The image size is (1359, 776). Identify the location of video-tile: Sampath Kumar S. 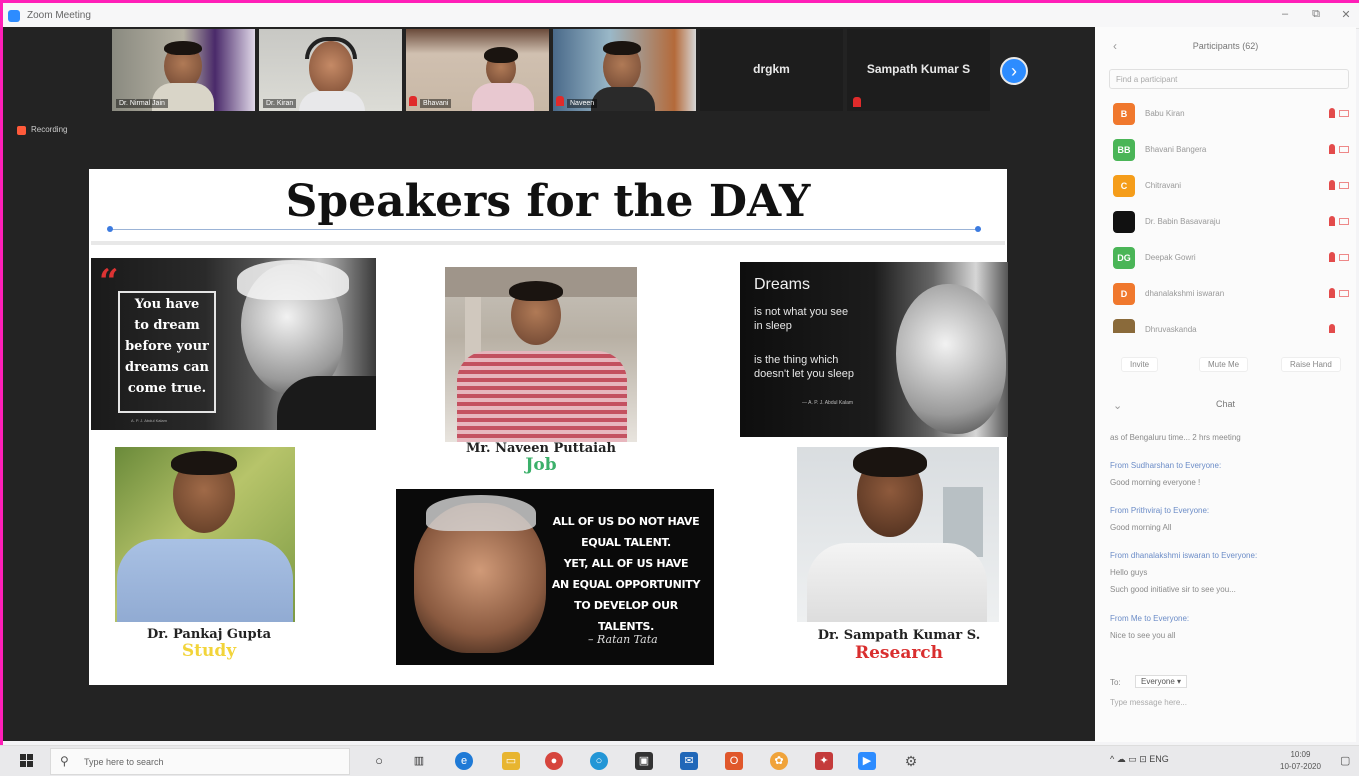
(918, 70).